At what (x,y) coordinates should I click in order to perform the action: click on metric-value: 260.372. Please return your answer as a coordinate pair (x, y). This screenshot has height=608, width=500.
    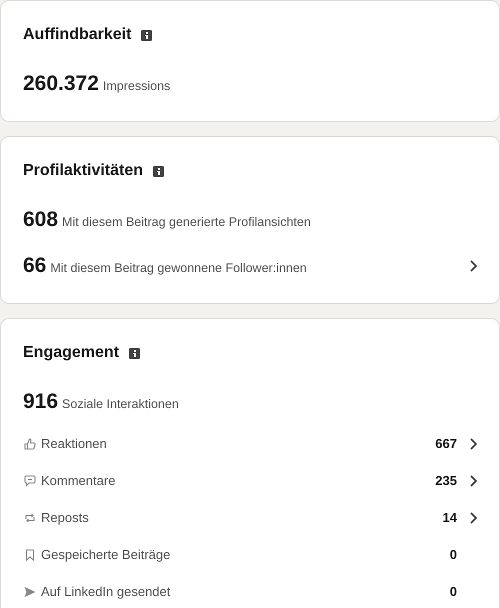
    Looking at the image, I should click on (61, 84).